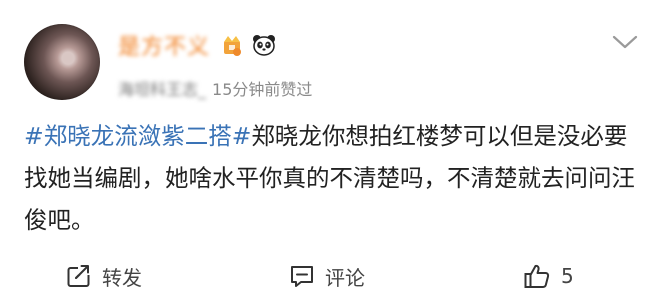  Describe the element at coordinates (345, 277) in the screenshot. I see `comment-label: 评论` at that location.